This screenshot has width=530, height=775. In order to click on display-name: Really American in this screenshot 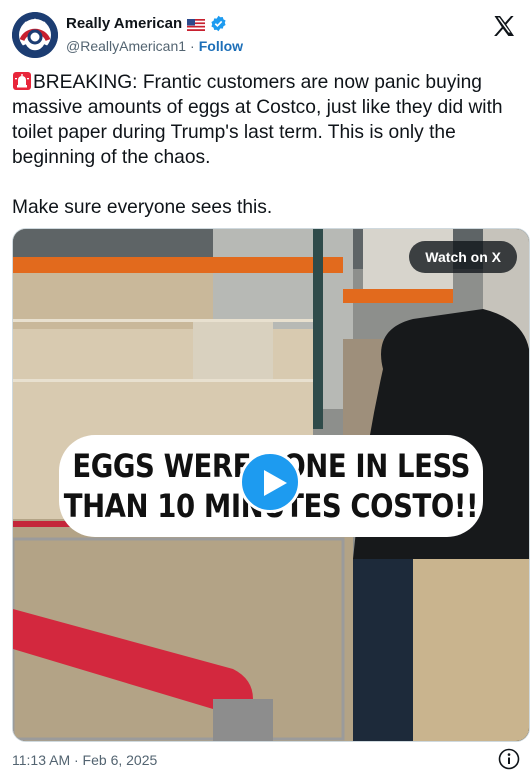, I will do `click(124, 23)`.